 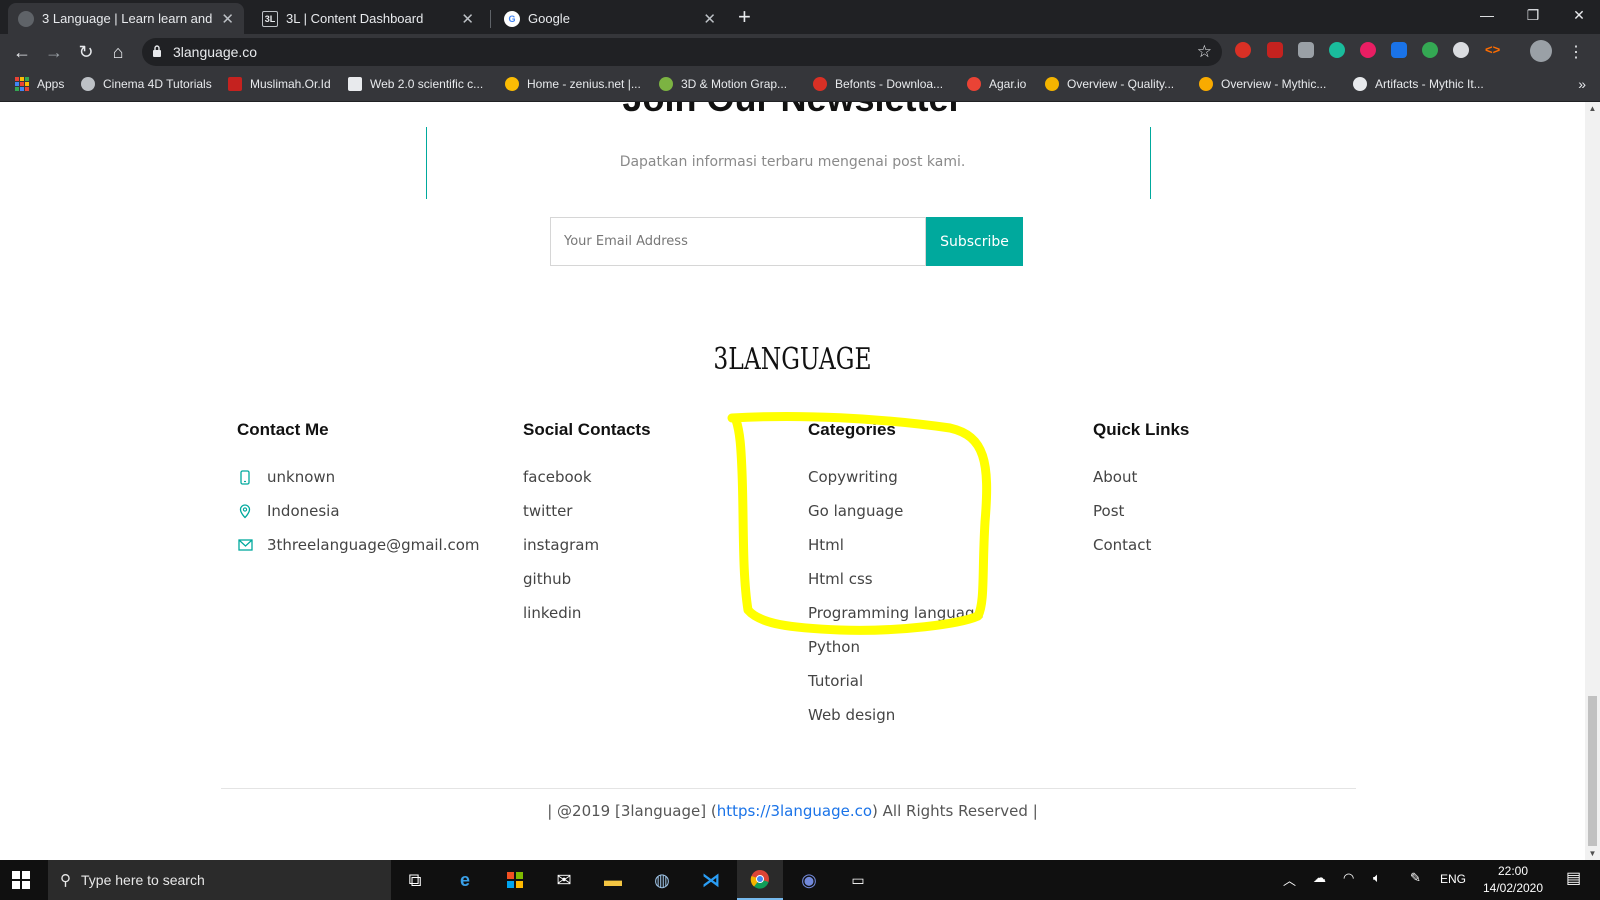 I want to click on extension-adblock-icon, so click(x=1243, y=50).